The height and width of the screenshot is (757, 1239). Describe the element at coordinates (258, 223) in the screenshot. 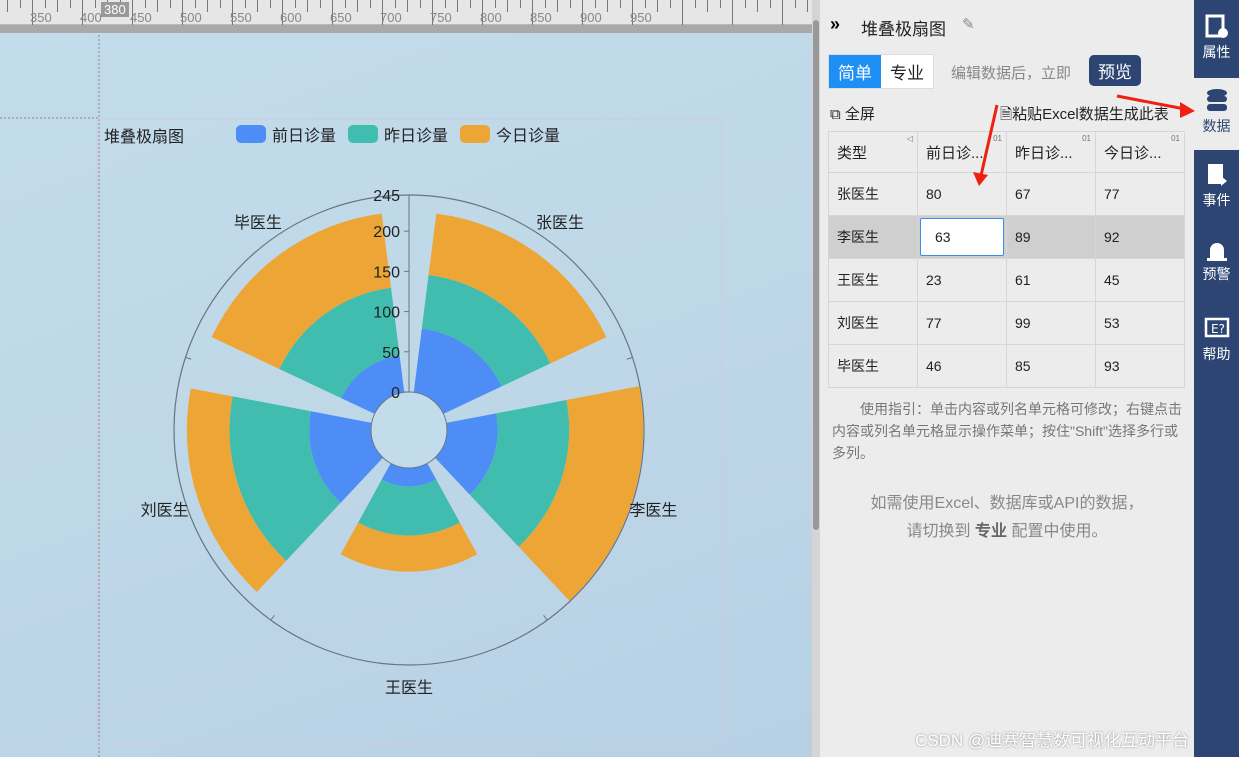

I see `category-label: 毕医生` at that location.